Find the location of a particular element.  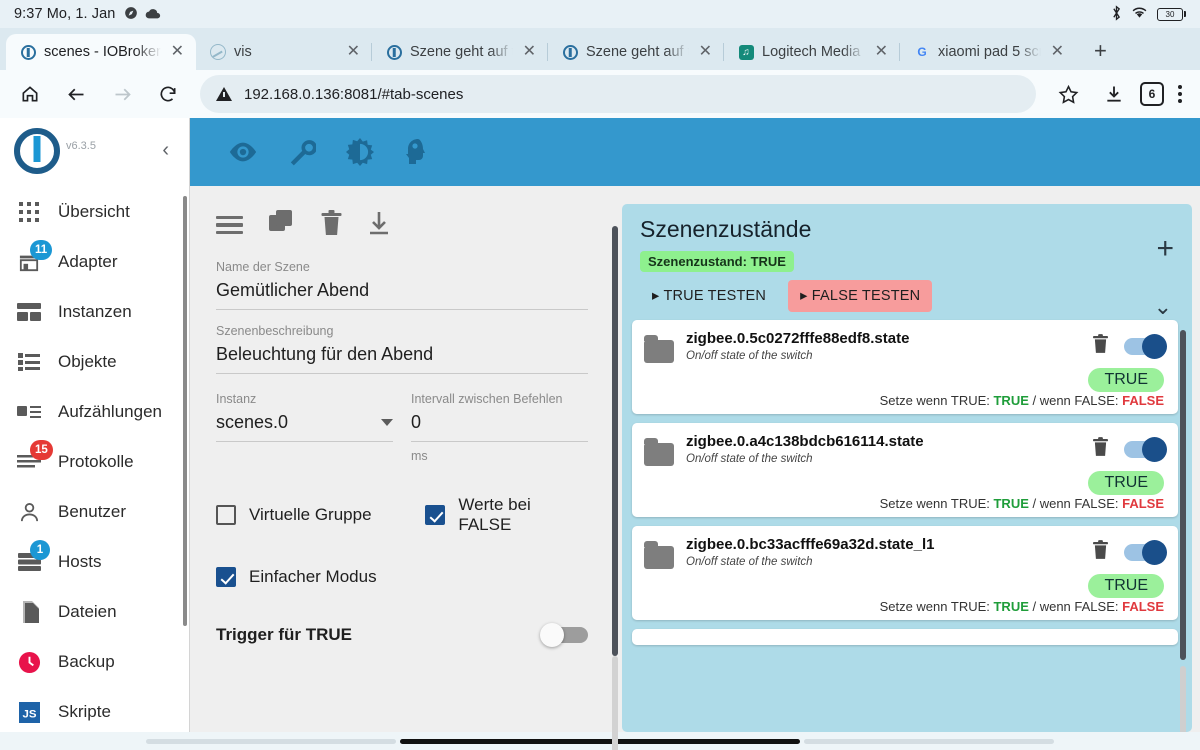

bookmark-star-icon is located at coordinates (1068, 94).